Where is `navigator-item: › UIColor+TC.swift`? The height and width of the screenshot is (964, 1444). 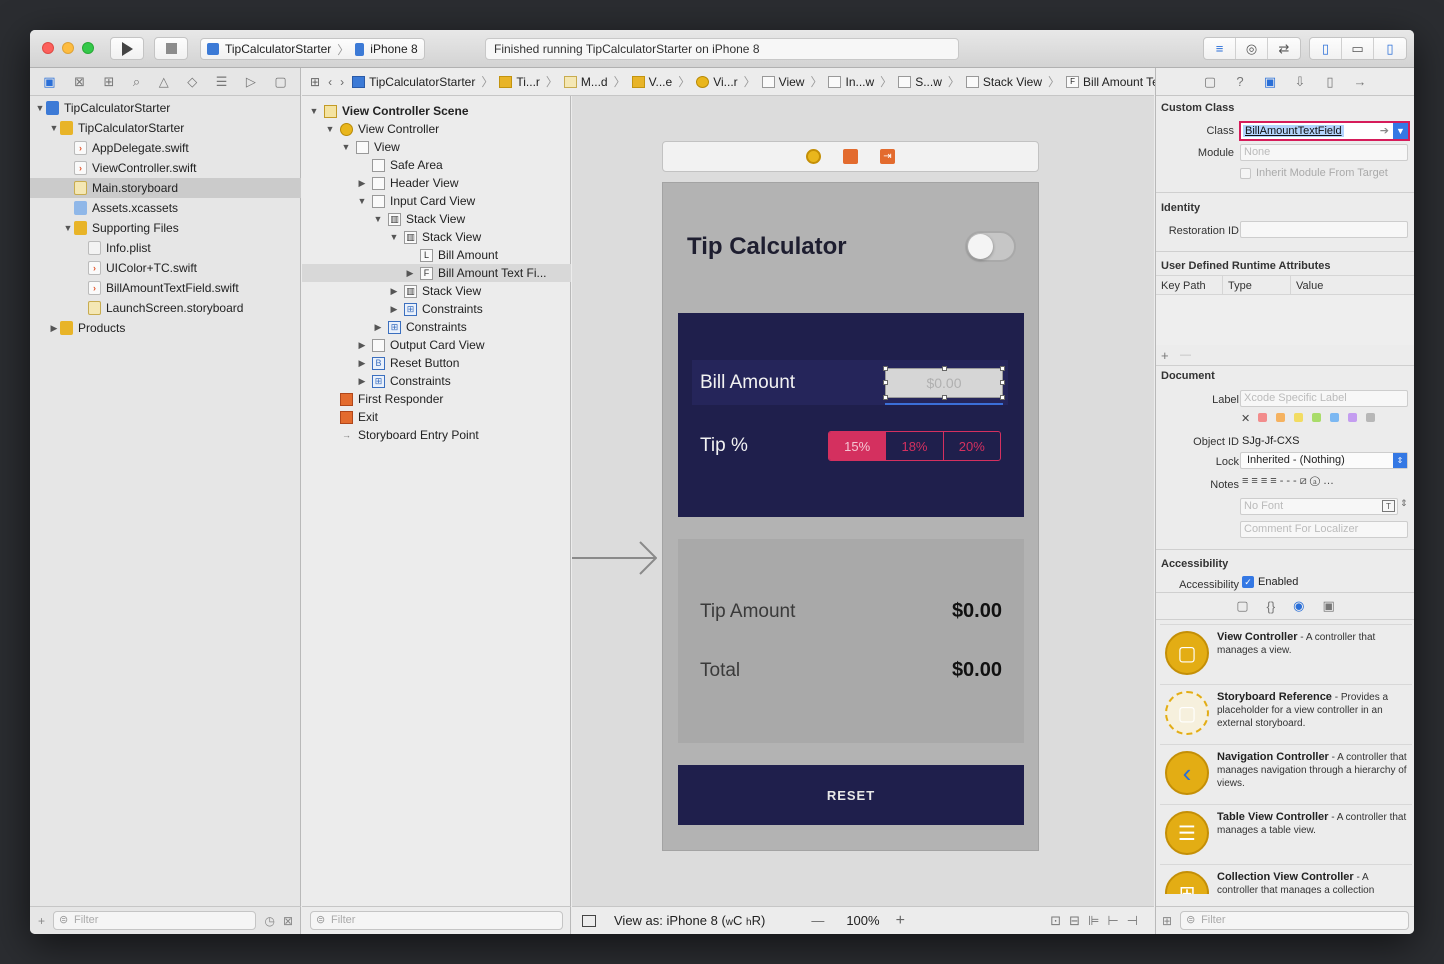 navigator-item: › UIColor+TC.swift is located at coordinates (165, 268).